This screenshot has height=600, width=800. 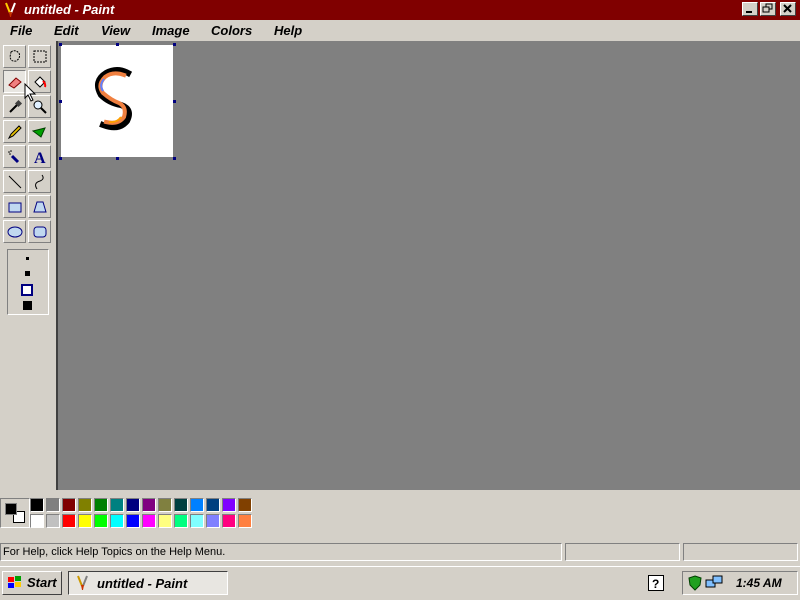 I want to click on svg-text: A, so click(x=40, y=158).